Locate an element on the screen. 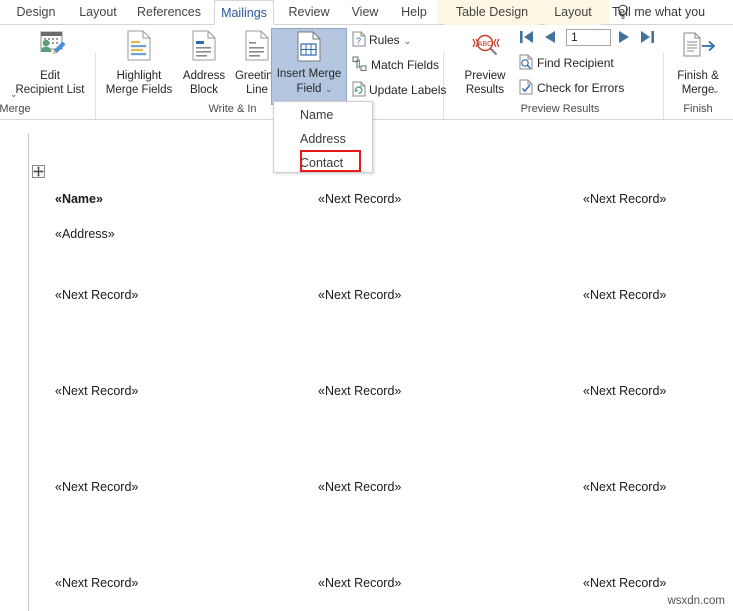  previous-record-icon is located at coordinates (549, 39).